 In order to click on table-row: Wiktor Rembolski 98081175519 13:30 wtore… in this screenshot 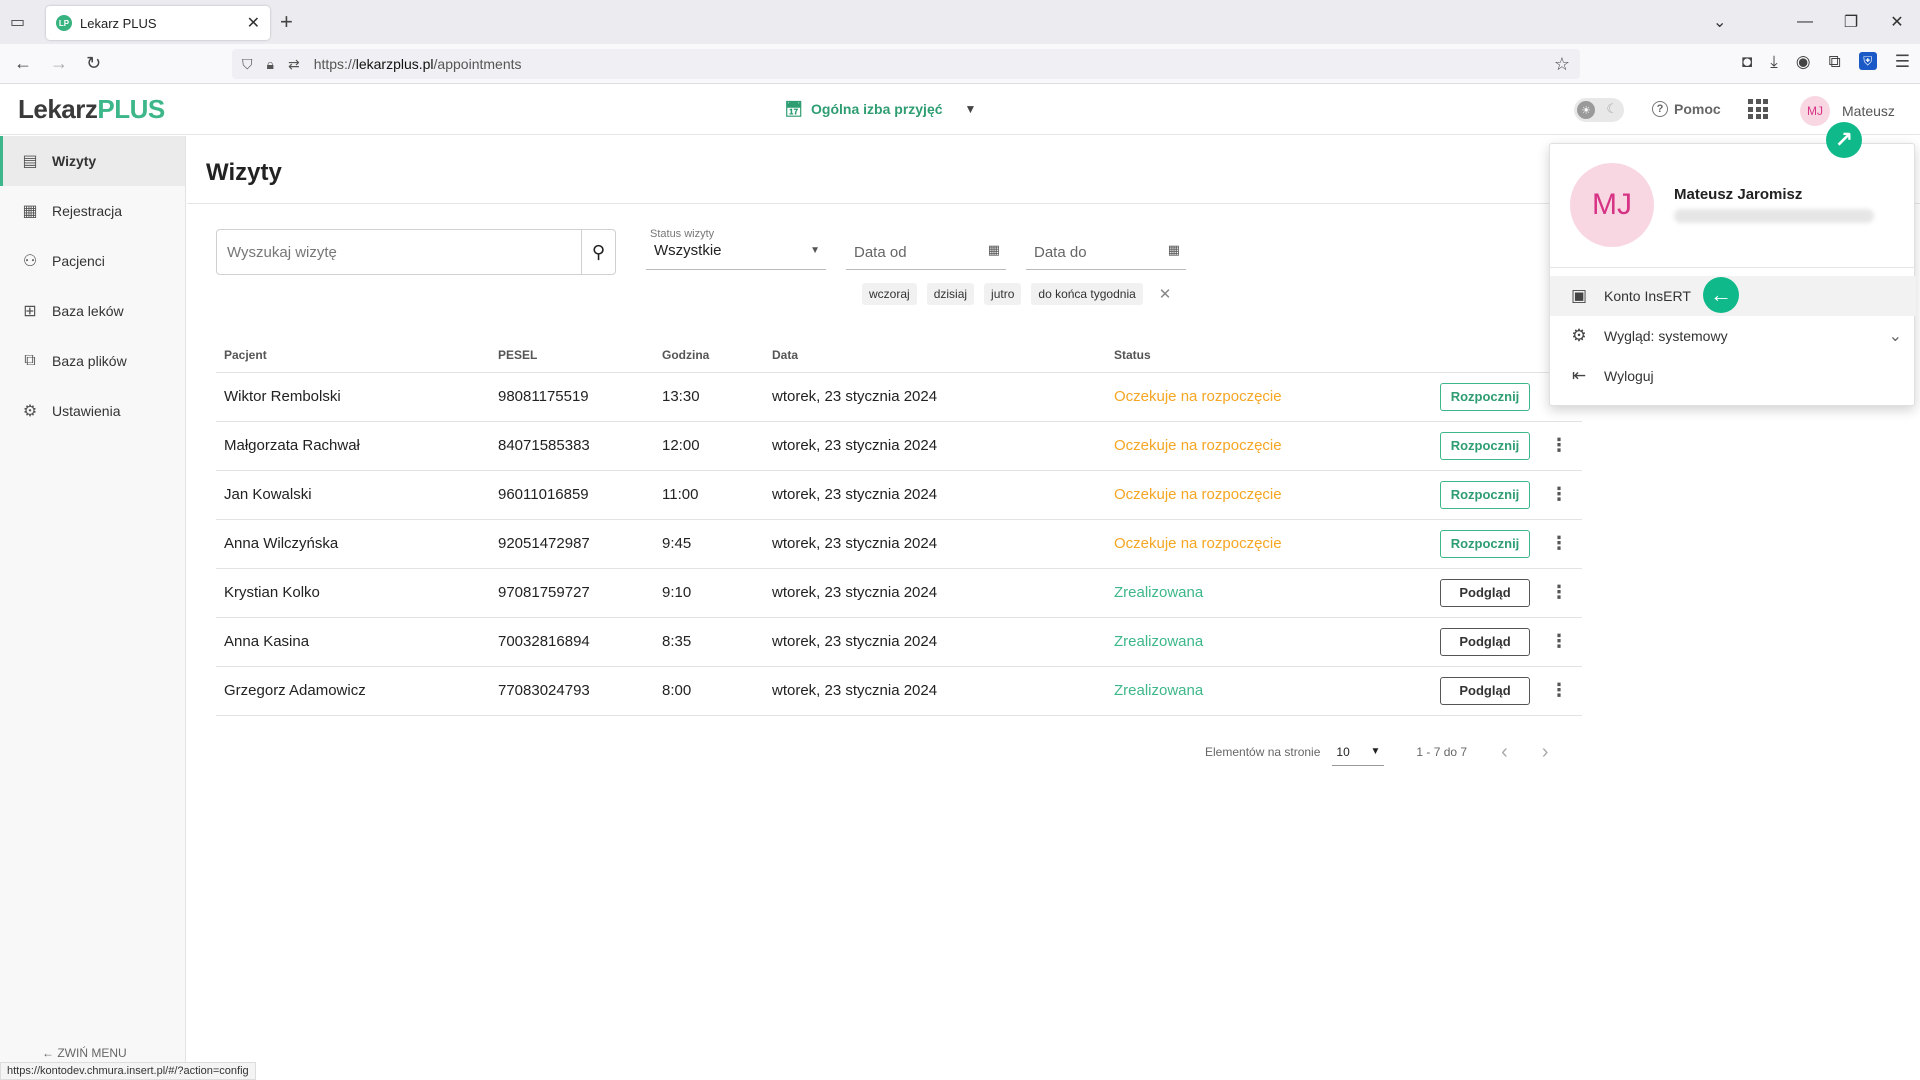, I will do `click(899, 397)`.